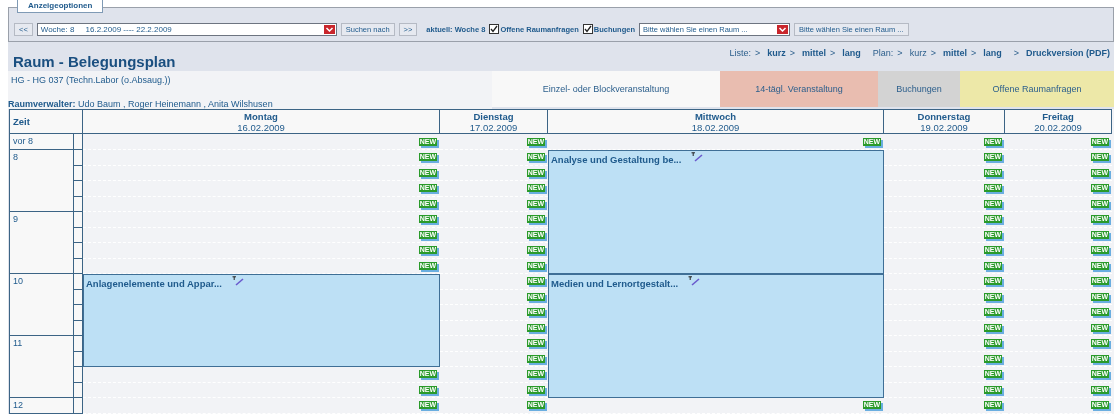  I want to click on time-label: 9, so click(41, 243).